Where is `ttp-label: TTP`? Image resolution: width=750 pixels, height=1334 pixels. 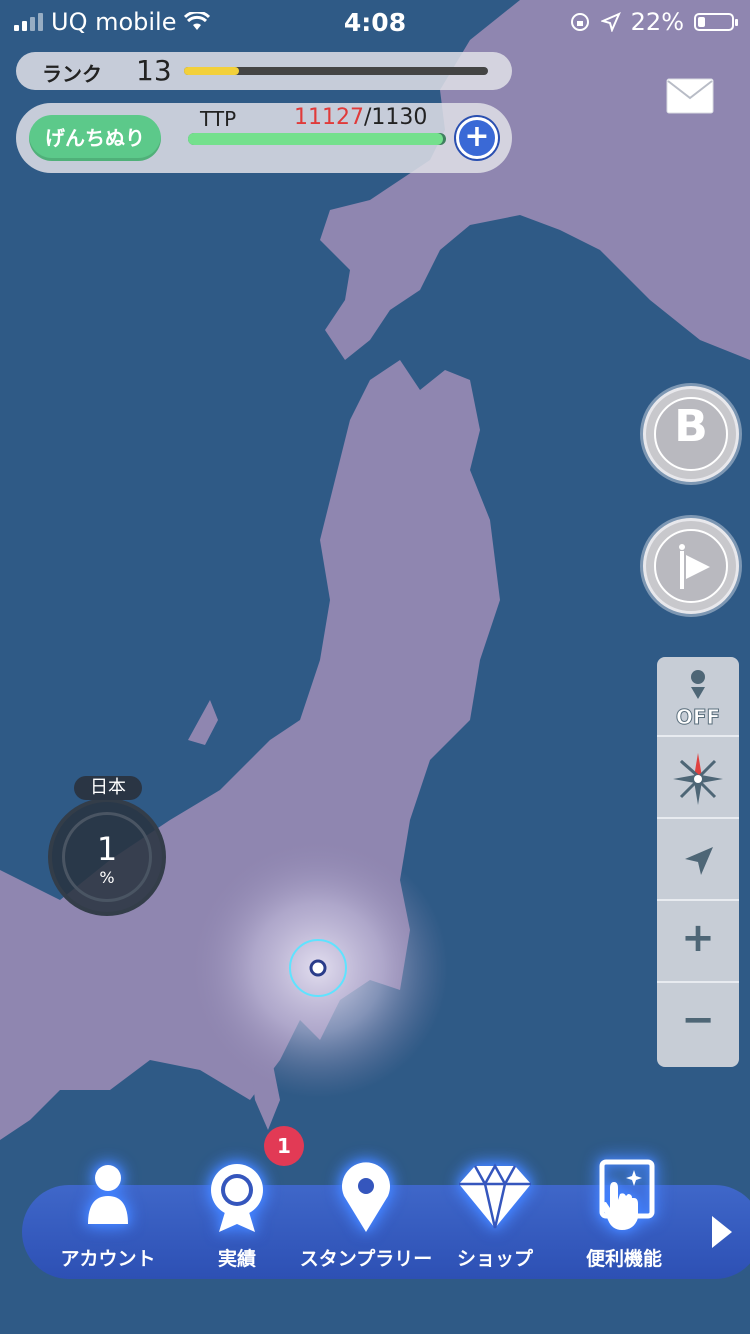 ttp-label: TTP is located at coordinates (218, 119).